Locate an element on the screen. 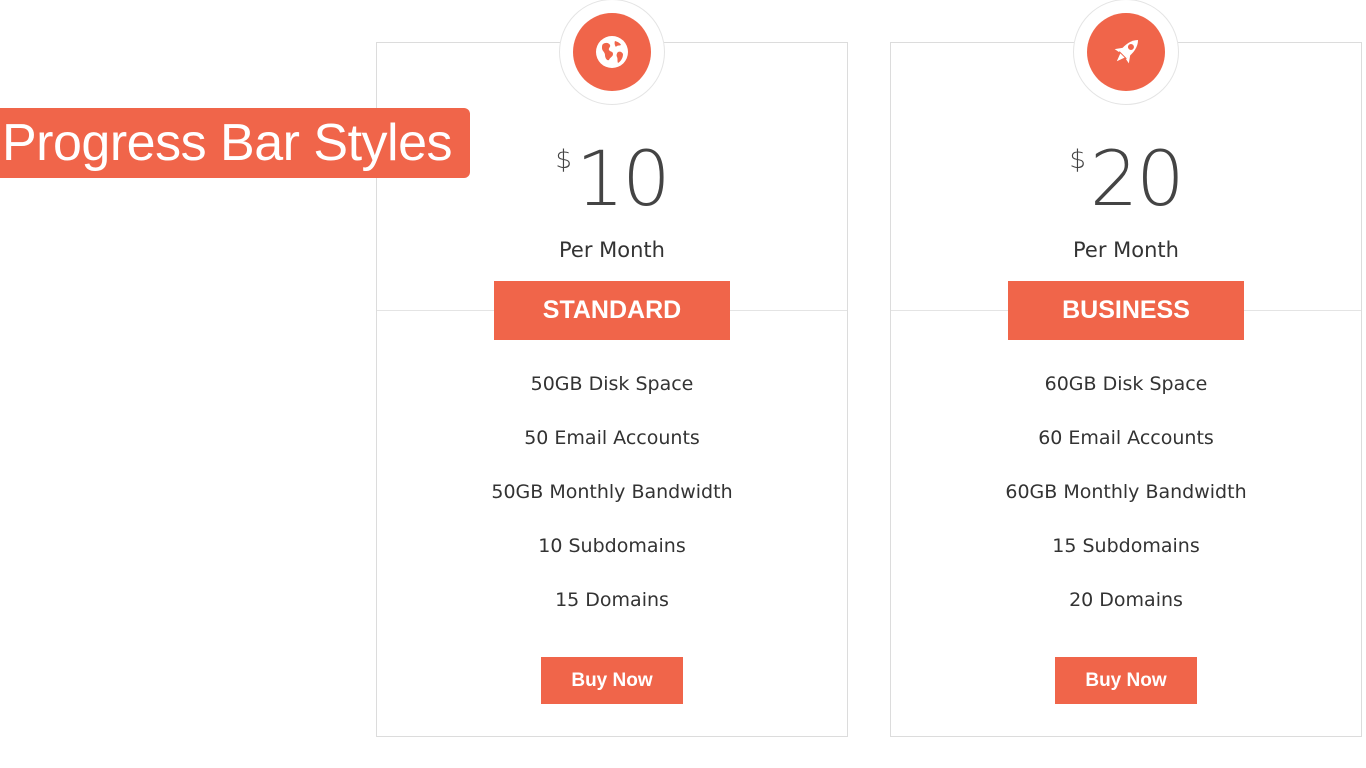 The width and height of the screenshot is (1366, 768). feature-item: 60 Email Accounts is located at coordinates (1126, 438).